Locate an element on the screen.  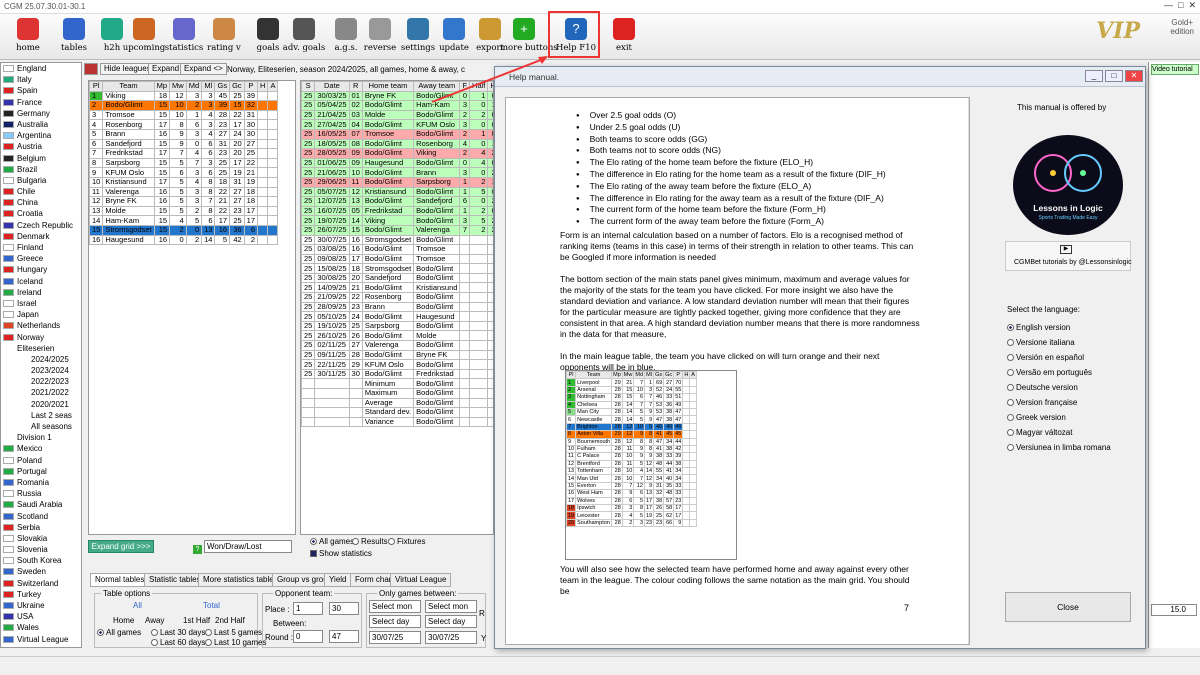
close-window-button: ✕ is located at coordinates (1134, 76).